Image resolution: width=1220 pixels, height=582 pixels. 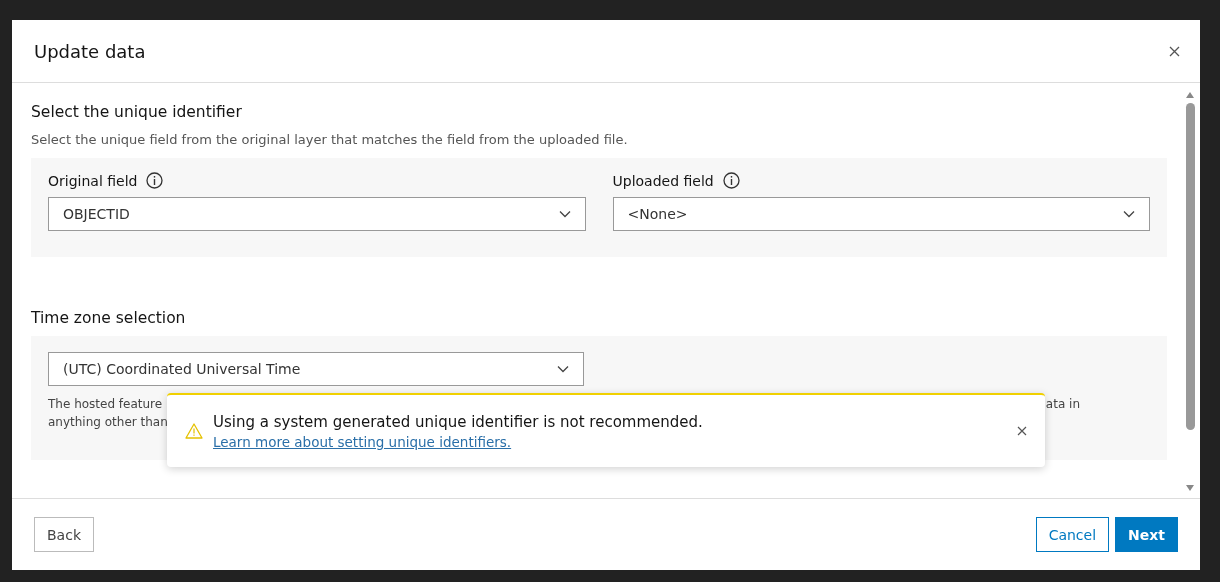 I want to click on warning-icon, so click(x=194, y=431).